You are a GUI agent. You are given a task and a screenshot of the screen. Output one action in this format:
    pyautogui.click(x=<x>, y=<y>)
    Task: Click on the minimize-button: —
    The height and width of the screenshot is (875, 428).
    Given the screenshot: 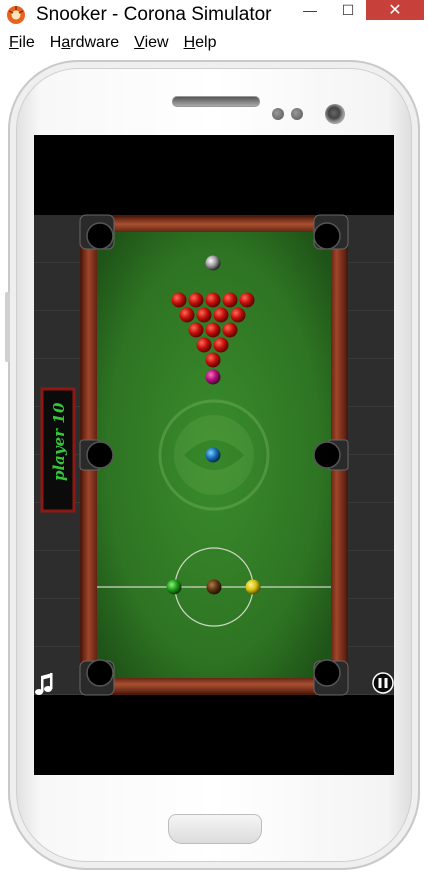 What is the action you would take?
    pyautogui.click(x=310, y=10)
    